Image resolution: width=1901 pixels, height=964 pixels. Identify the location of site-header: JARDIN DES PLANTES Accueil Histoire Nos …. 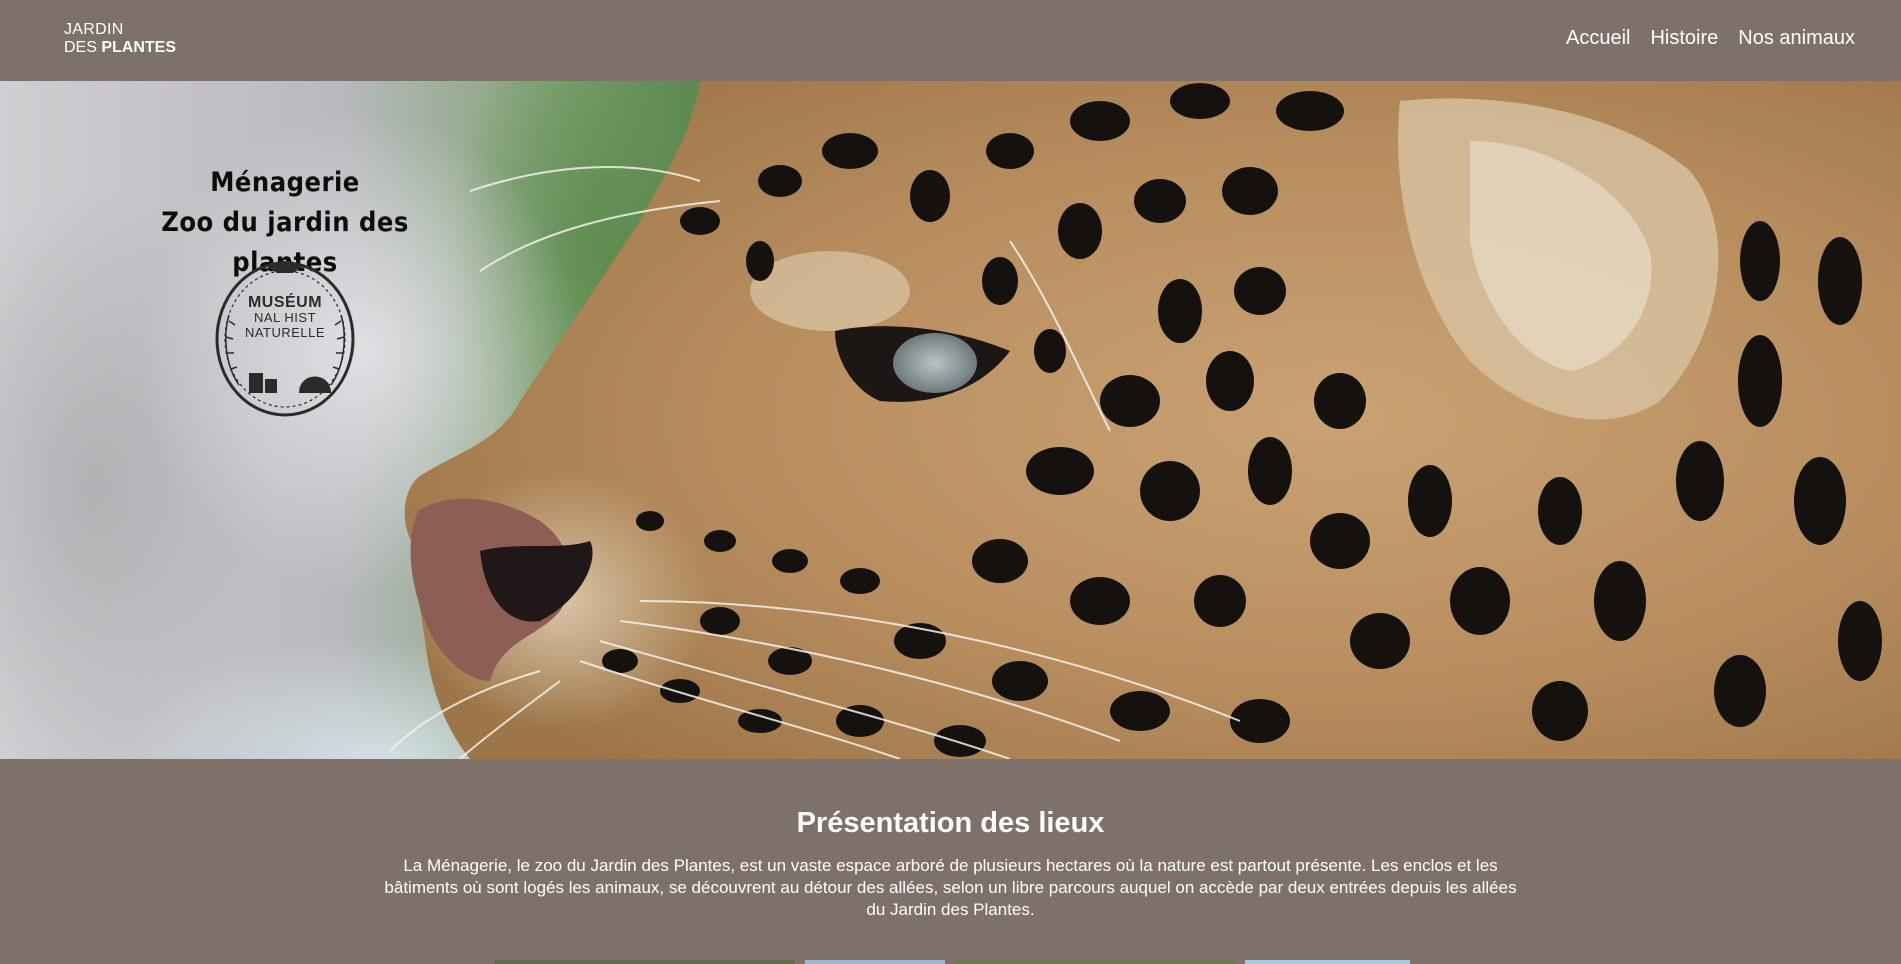
(950, 40).